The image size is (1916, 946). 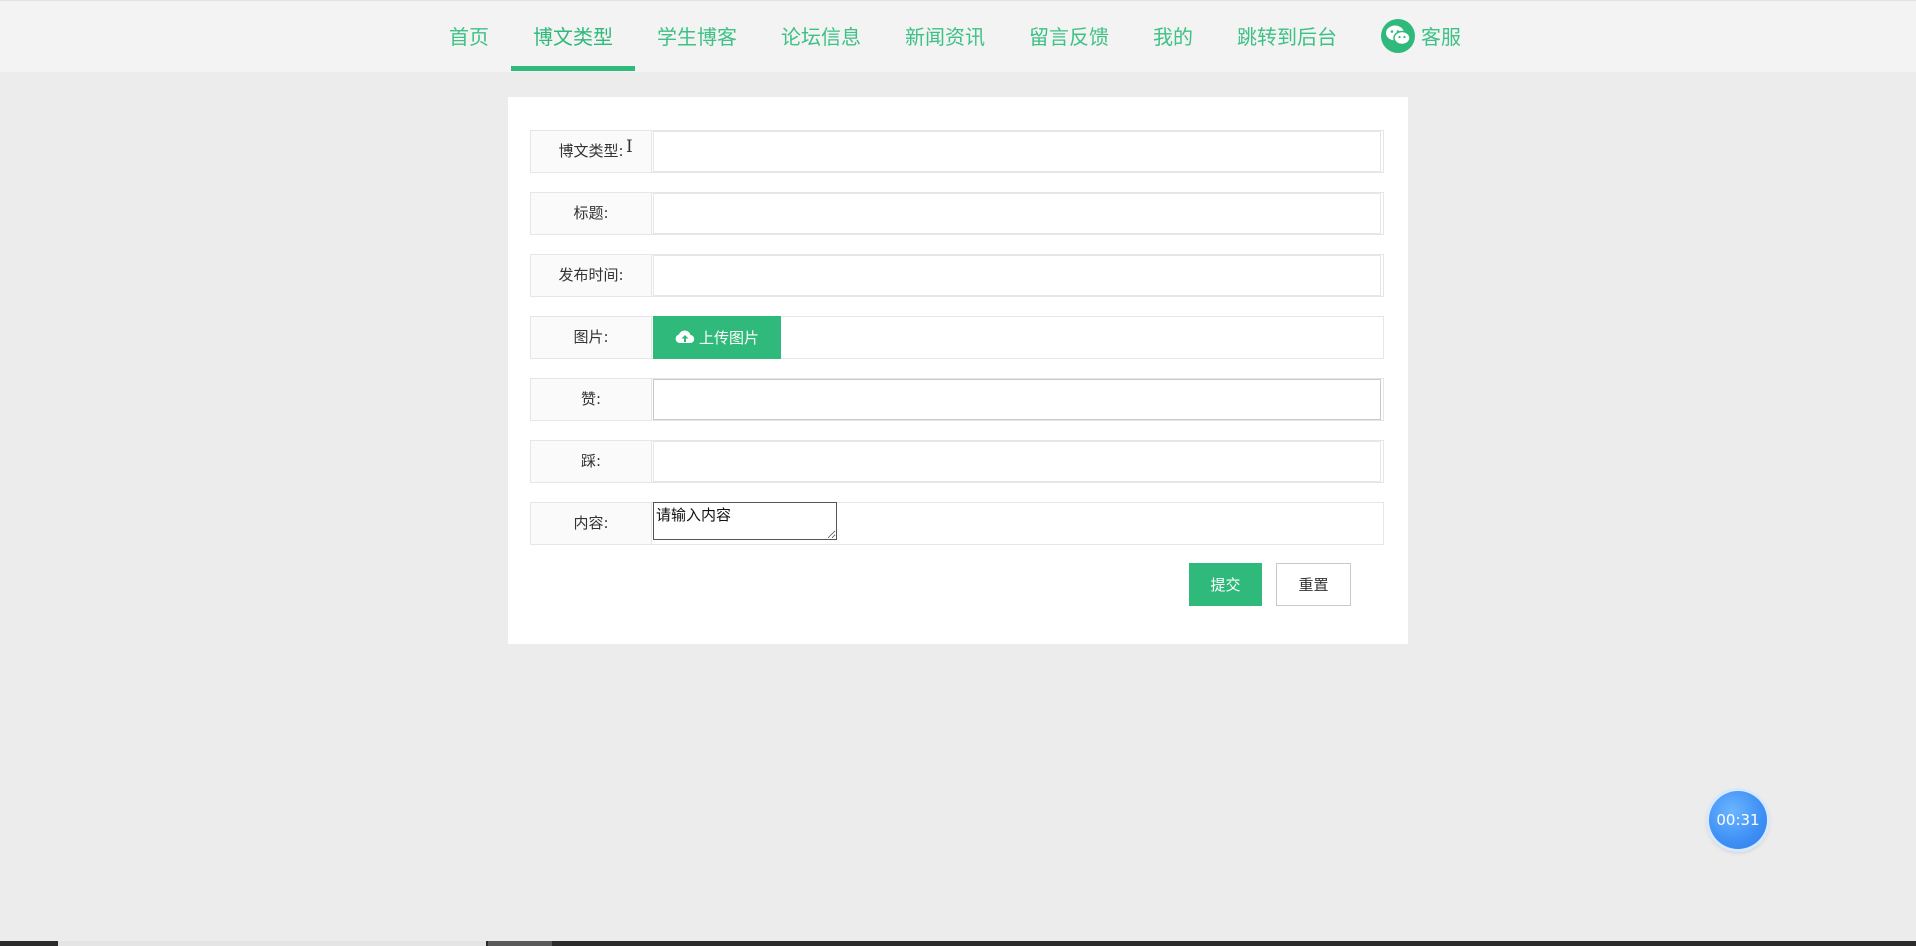 I want to click on publish-time-label: 发布时间:, so click(x=591, y=275).